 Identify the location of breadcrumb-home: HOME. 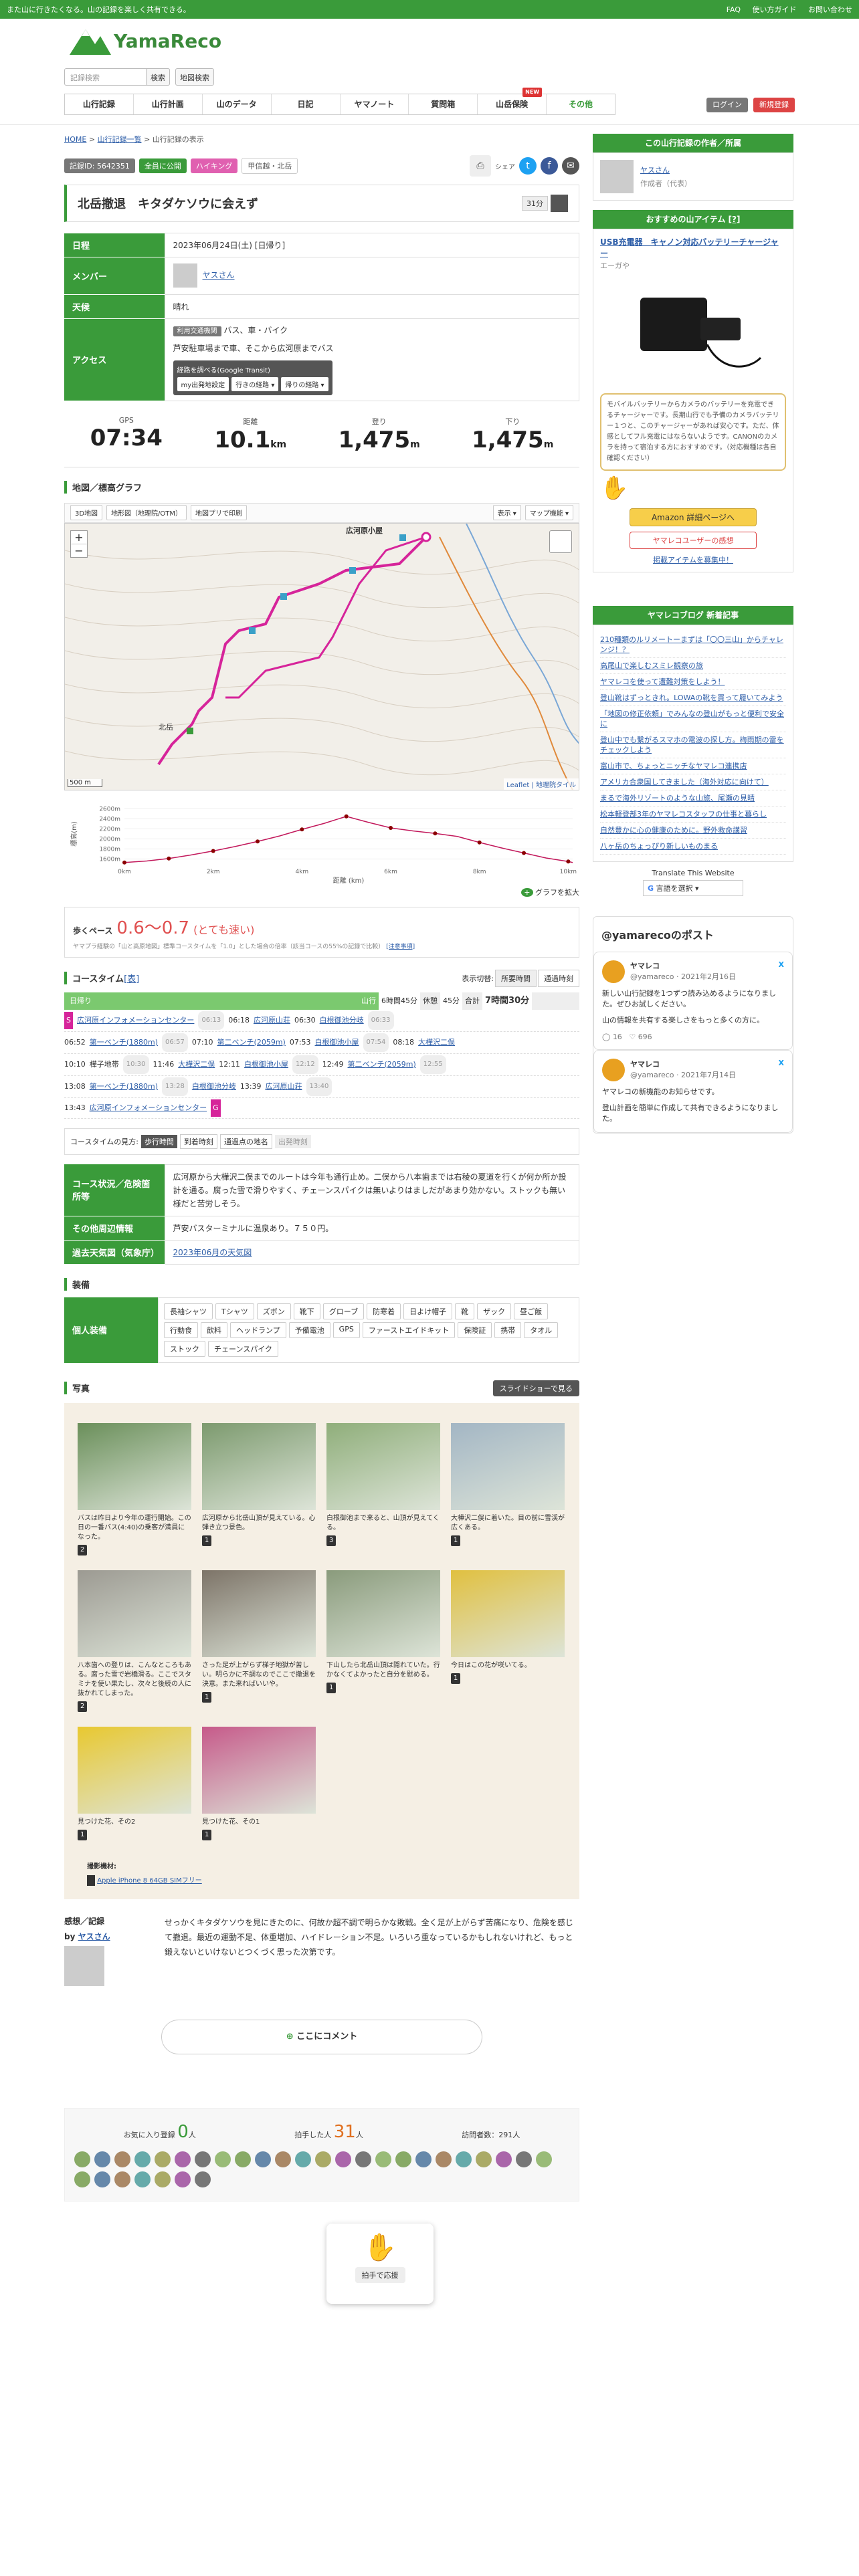
(75, 140).